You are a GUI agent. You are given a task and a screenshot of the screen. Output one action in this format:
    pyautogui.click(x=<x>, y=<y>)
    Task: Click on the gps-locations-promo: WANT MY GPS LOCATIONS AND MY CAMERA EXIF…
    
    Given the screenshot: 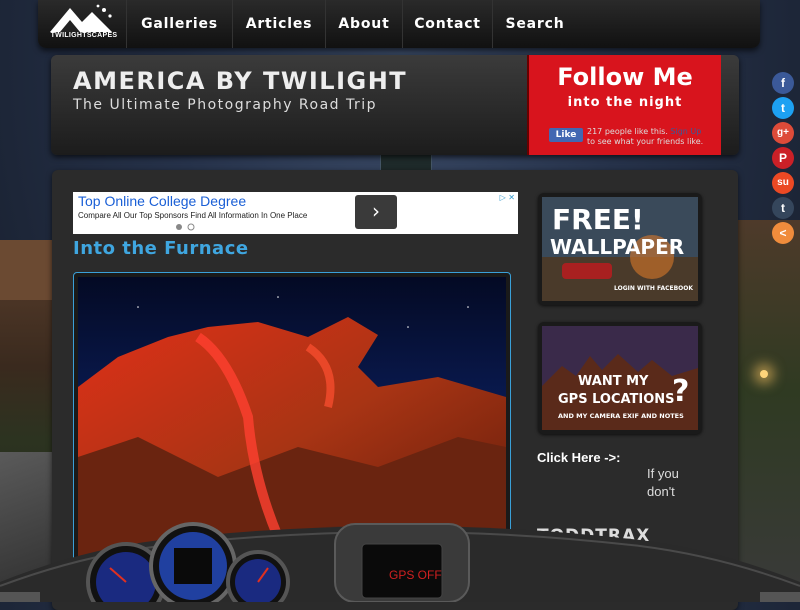 What is the action you would take?
    pyautogui.click(x=620, y=378)
    